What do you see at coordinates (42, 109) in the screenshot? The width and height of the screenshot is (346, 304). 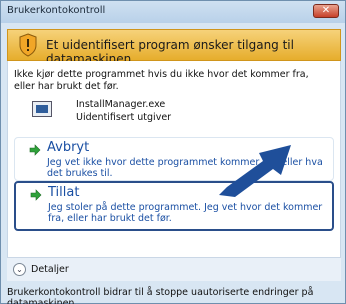 I see `program-icon` at bounding box center [42, 109].